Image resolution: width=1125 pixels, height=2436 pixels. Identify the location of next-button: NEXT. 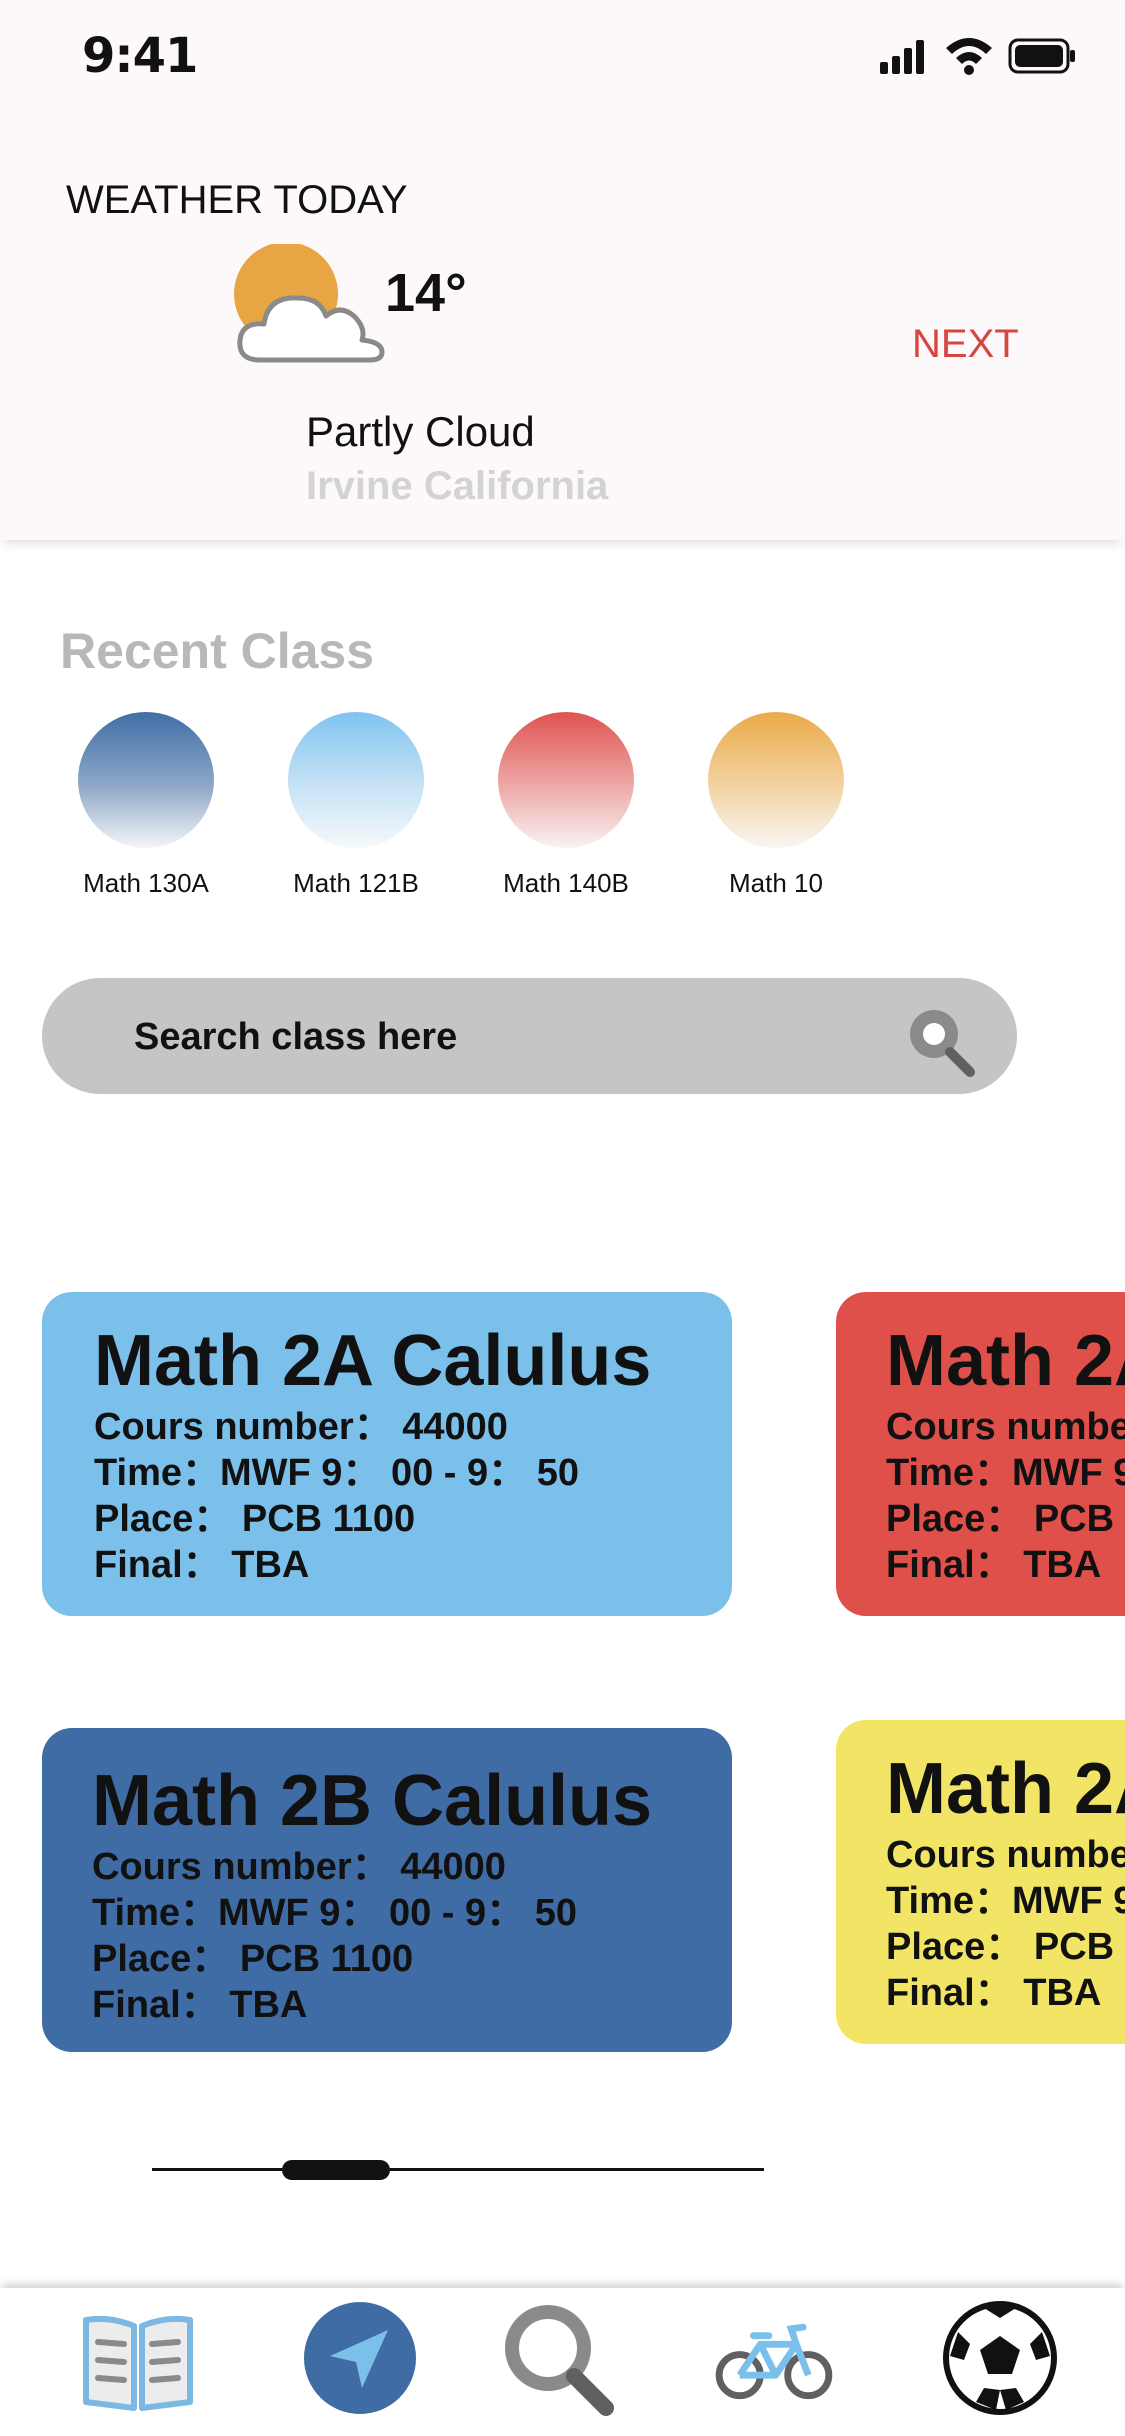
(965, 344).